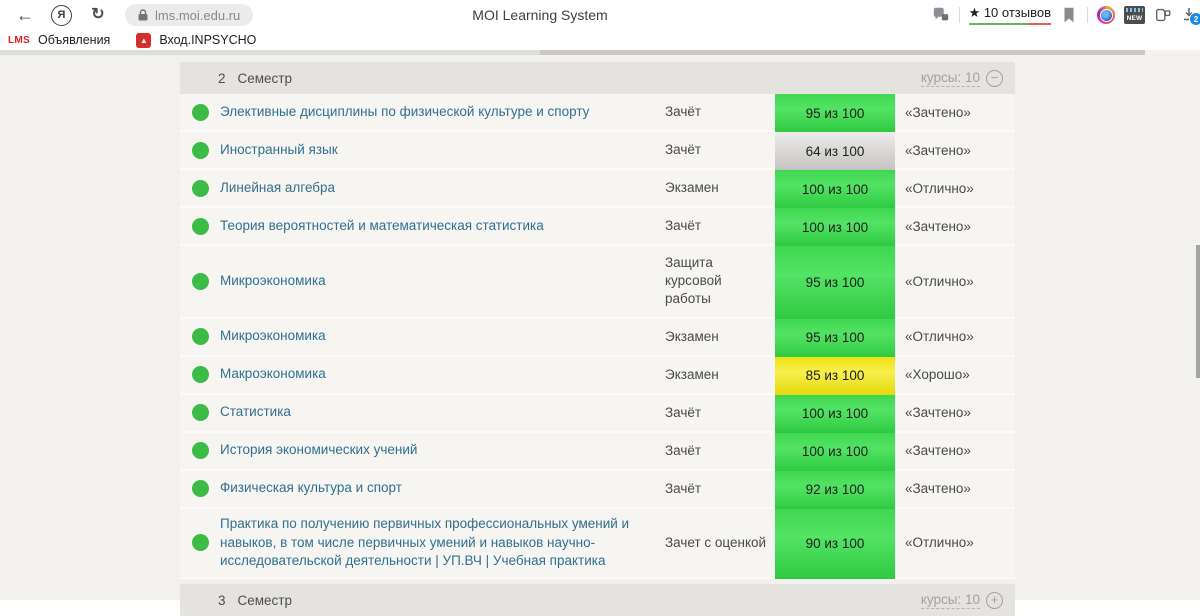 This screenshot has height=616, width=1200. I want to click on inpsycho-favicon: ▲, so click(144, 40).